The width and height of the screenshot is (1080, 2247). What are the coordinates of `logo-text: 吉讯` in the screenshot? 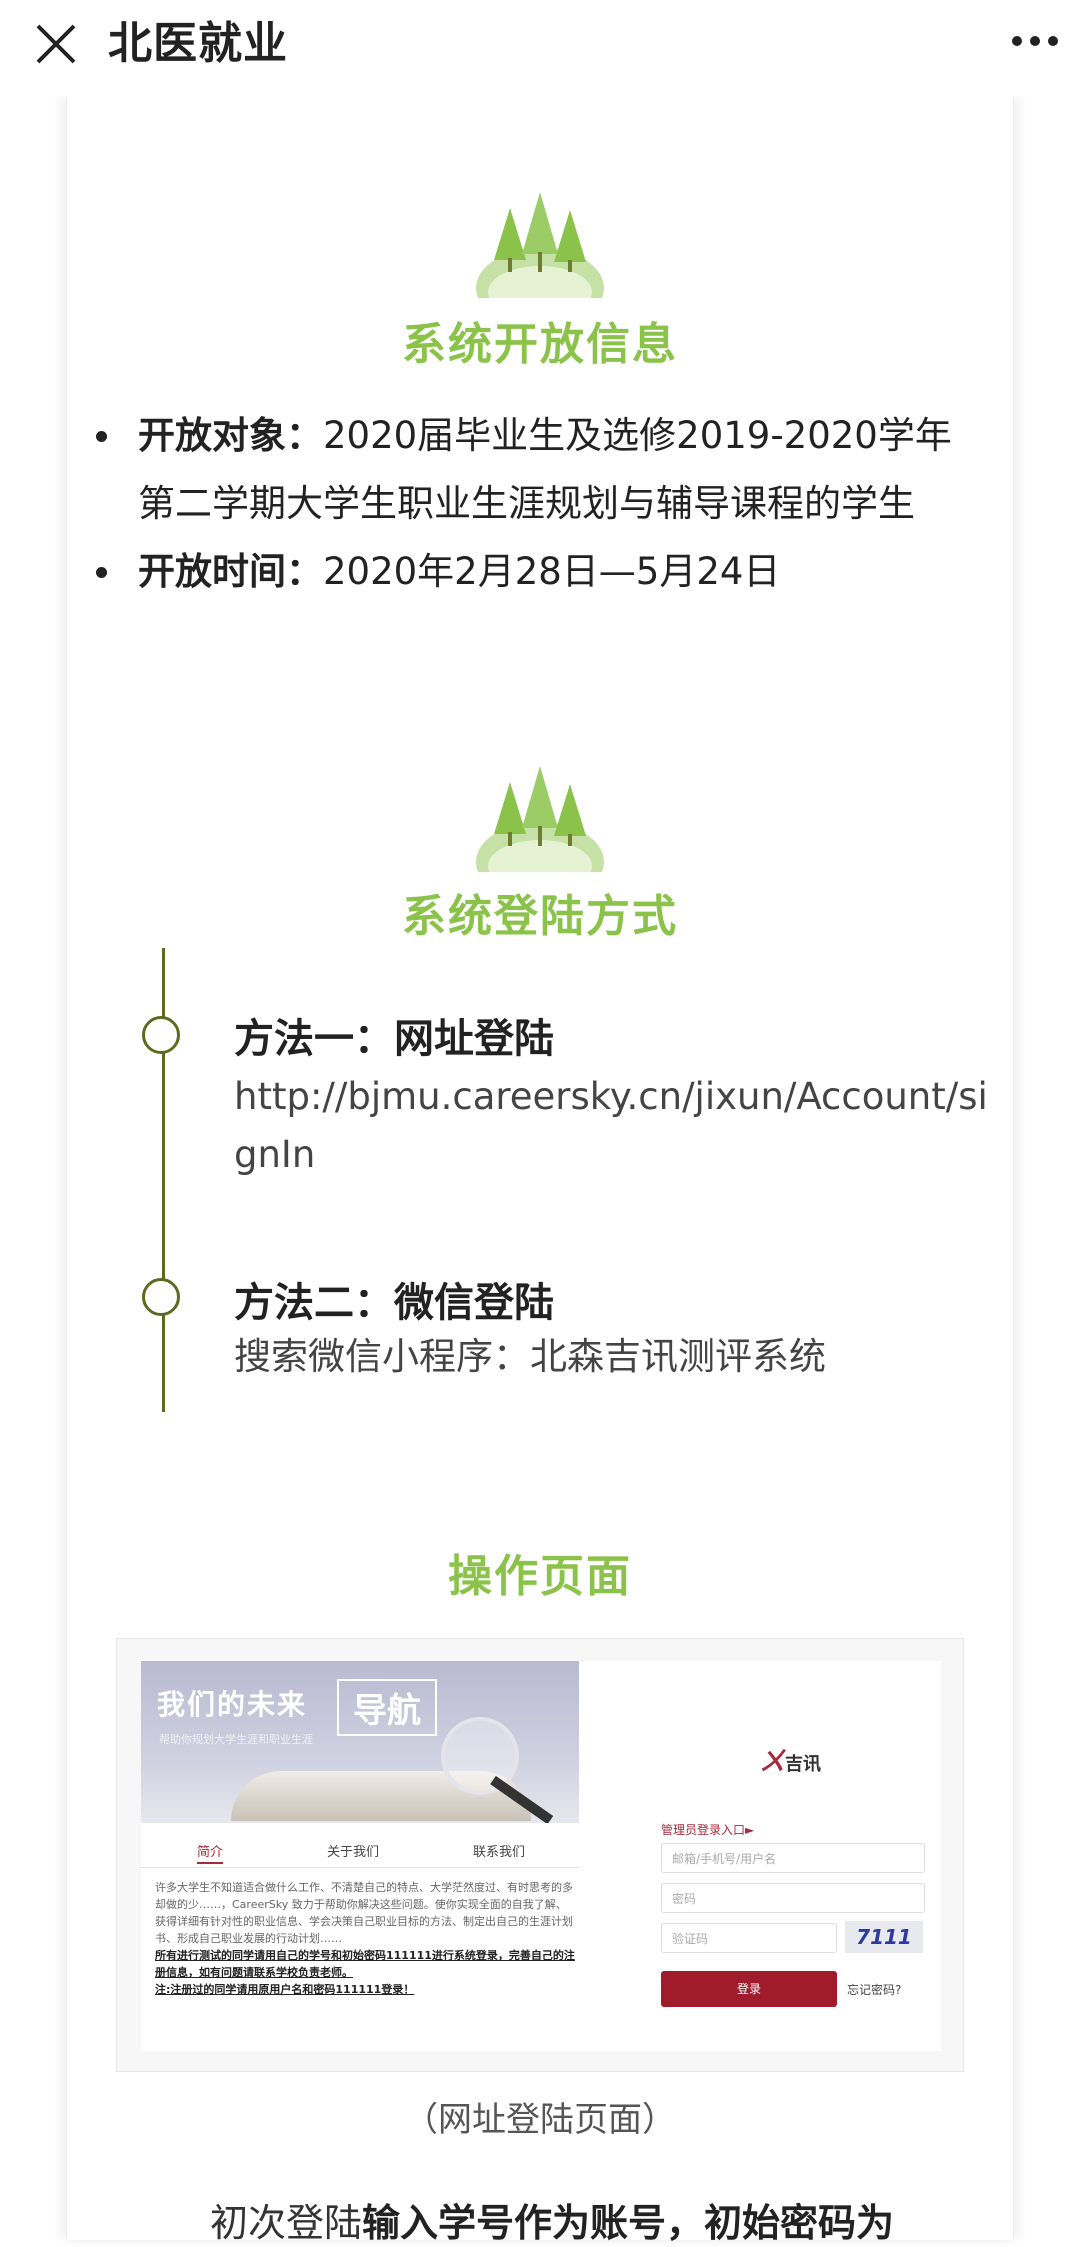 It's located at (803, 1764).